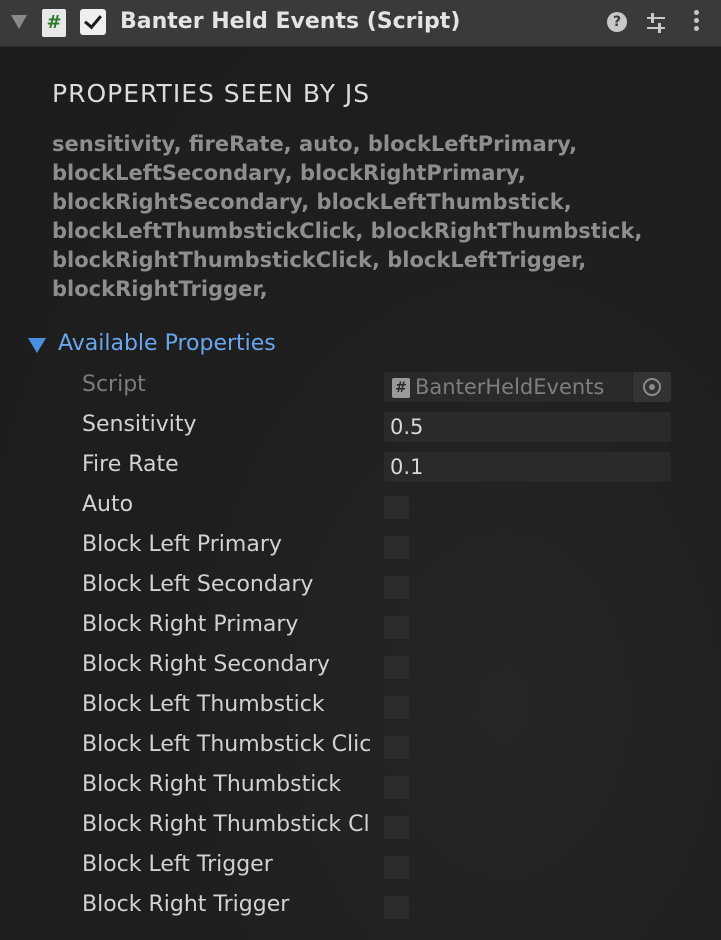 The width and height of the screenshot is (721, 940). What do you see at coordinates (360, 904) in the screenshot?
I see `toggle-row-block-right-trigger: Block Right Trigger` at bounding box center [360, 904].